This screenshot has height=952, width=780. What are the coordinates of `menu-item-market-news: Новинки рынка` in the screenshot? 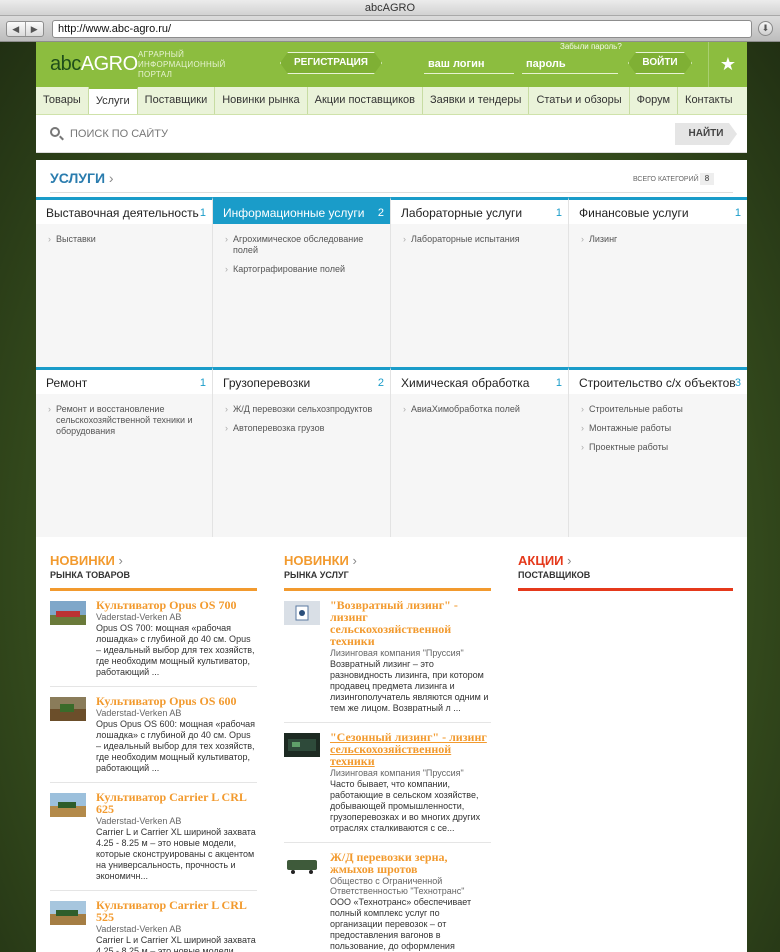 It's located at (261, 100).